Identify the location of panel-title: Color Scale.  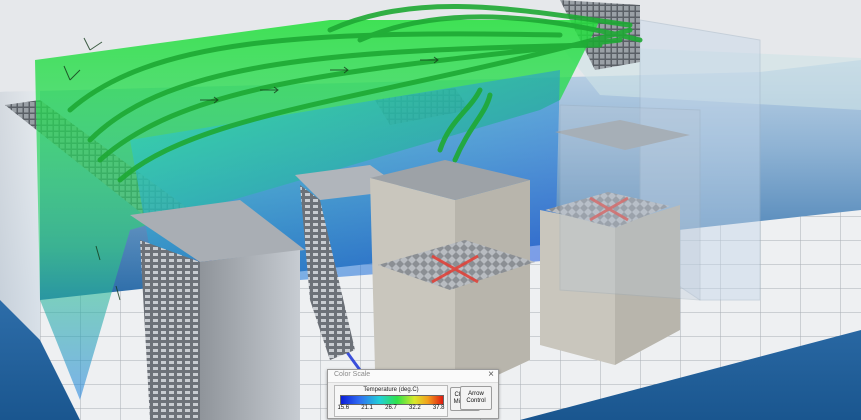
(352, 374).